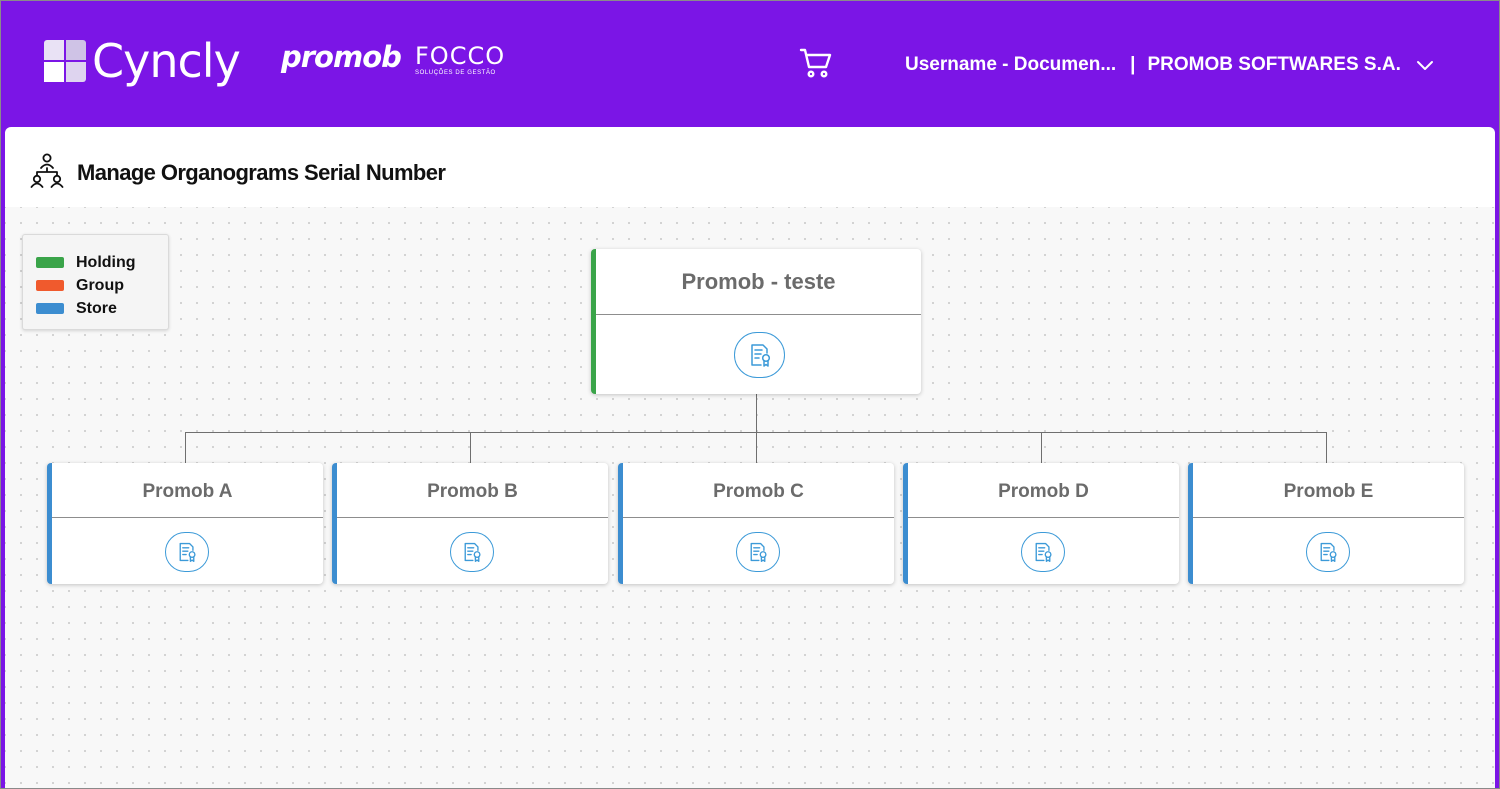 This screenshot has height=789, width=1500. What do you see at coordinates (65, 61) in the screenshot?
I see `cyncly-logo-mark-icon` at bounding box center [65, 61].